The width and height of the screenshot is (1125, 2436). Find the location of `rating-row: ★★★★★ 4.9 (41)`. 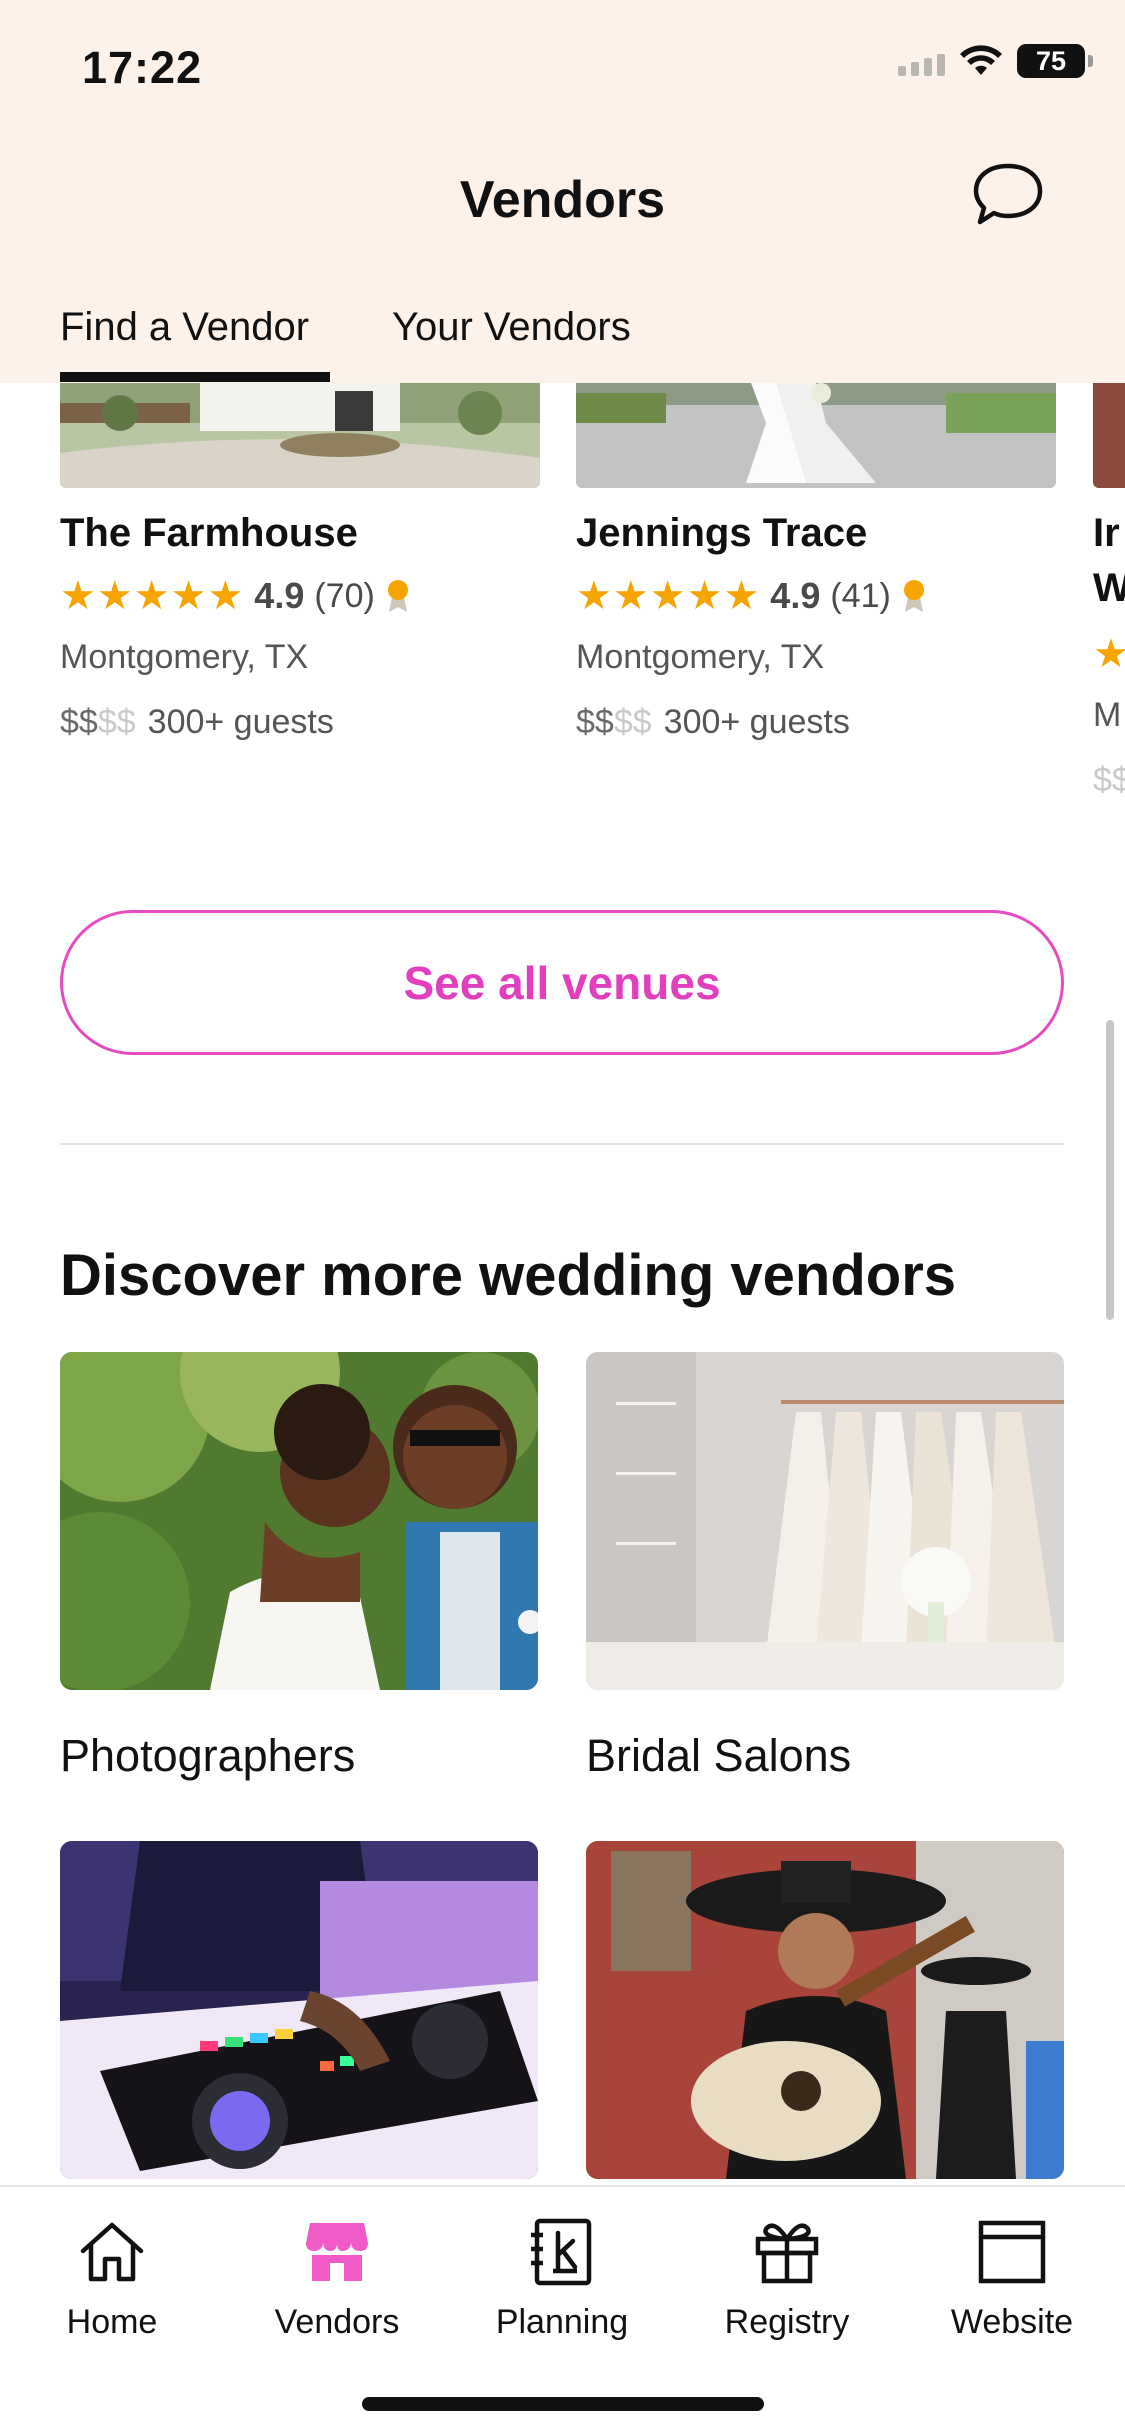

rating-row: ★★★★★ 4.9 (41) is located at coordinates (750, 596).